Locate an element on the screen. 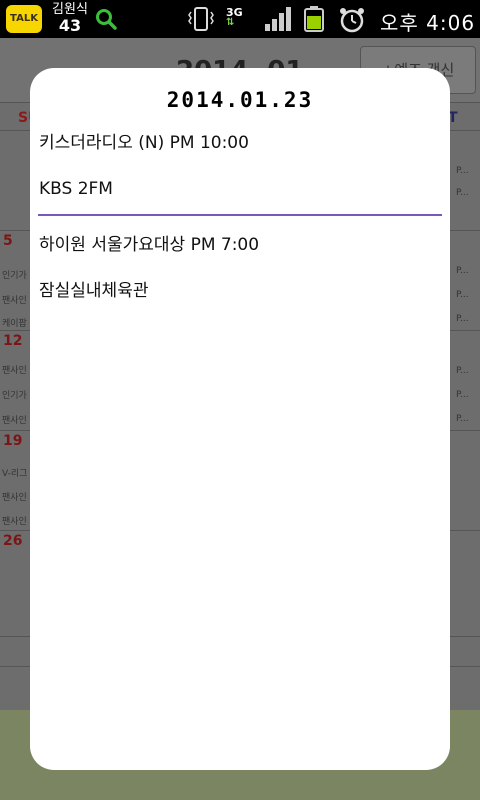 Image resolution: width=480 pixels, height=800 pixels. network-3g-icon: 3G ⇅ is located at coordinates (239, 19).